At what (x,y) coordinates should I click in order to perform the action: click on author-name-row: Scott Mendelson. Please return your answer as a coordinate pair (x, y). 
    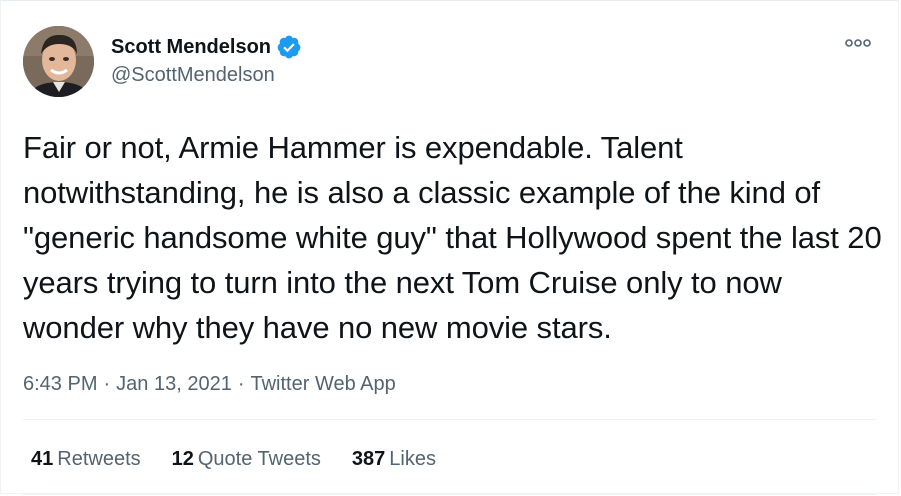
    Looking at the image, I should click on (206, 47).